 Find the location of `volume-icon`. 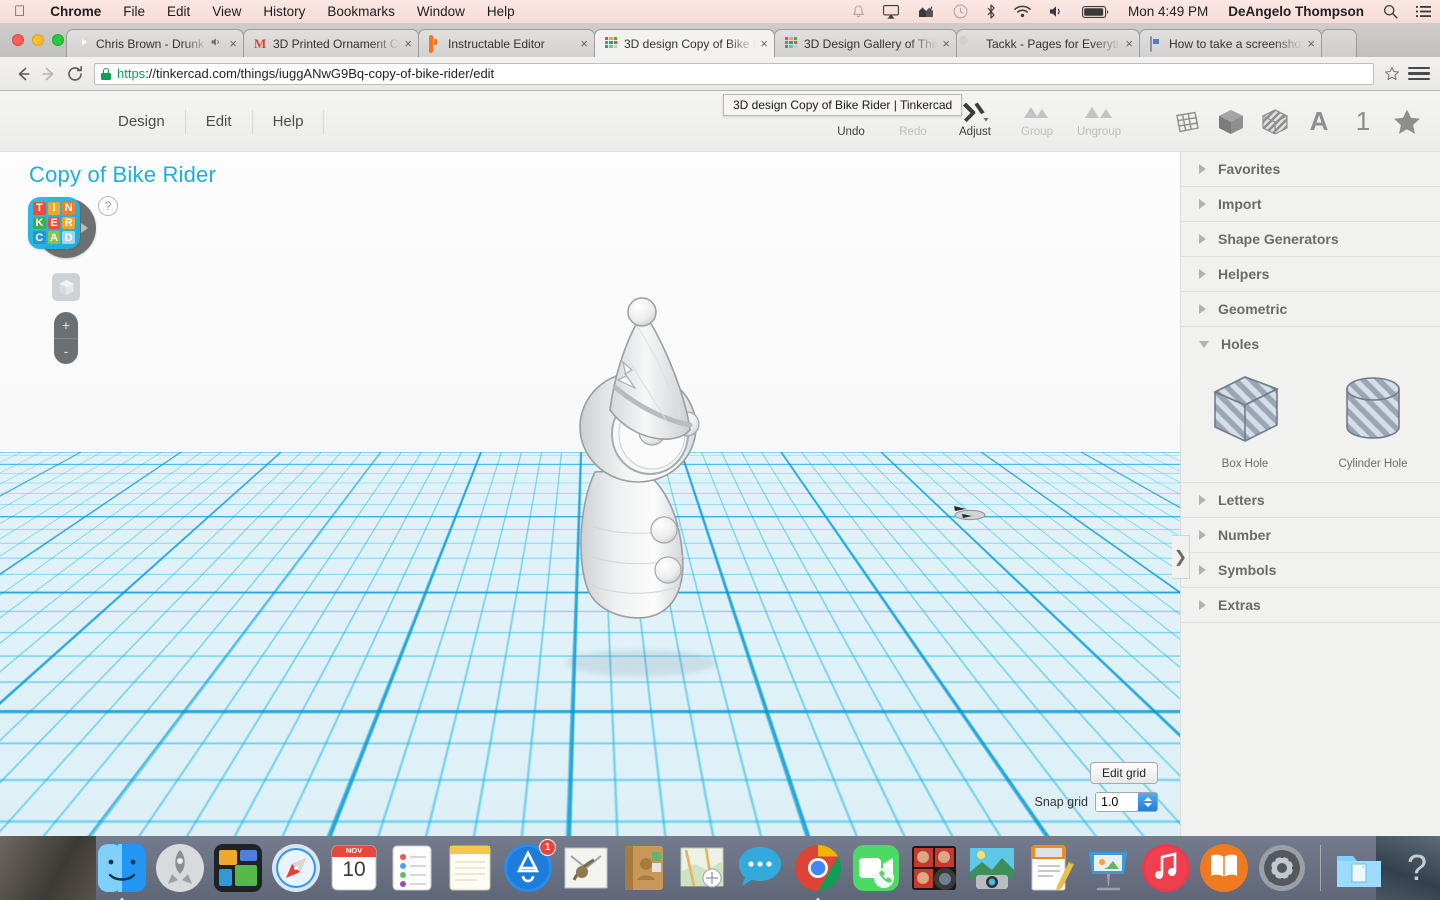

volume-icon is located at coordinates (1056, 12).